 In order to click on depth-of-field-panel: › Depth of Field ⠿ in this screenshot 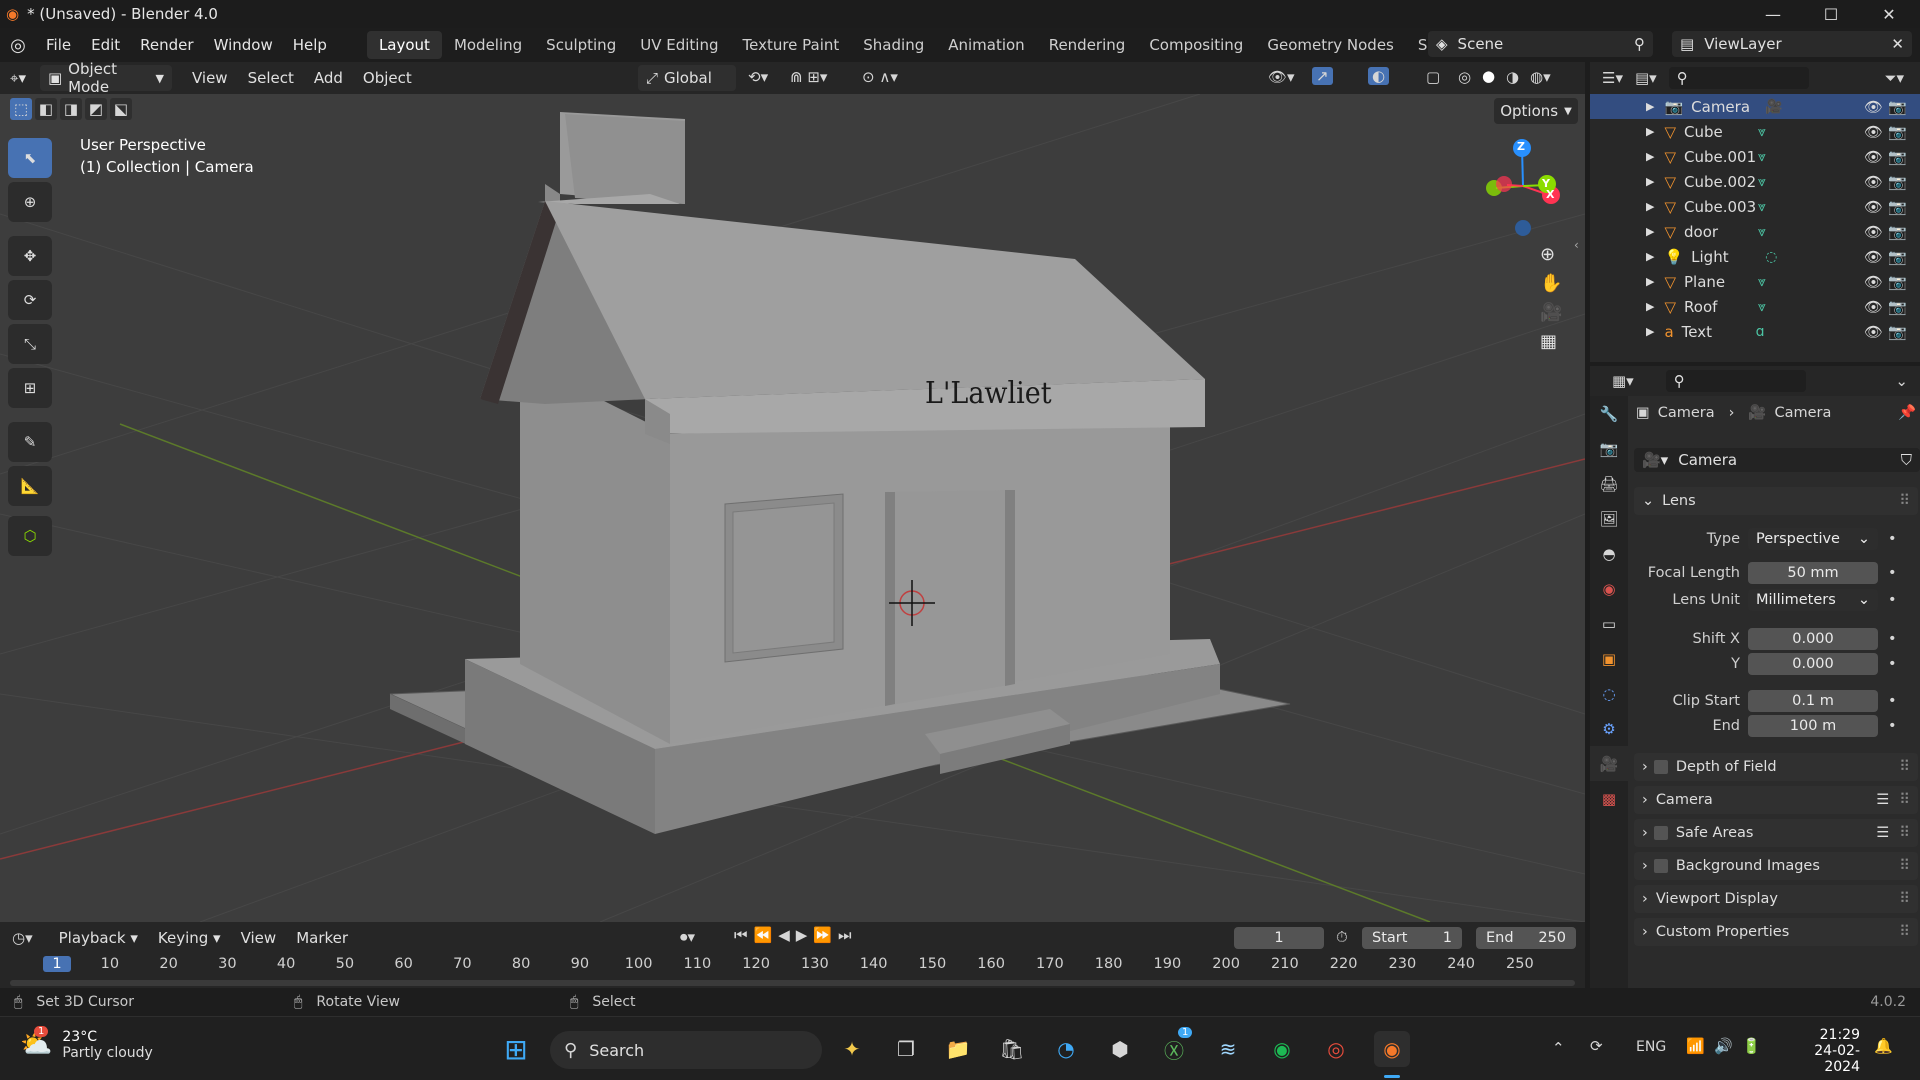, I will do `click(1776, 767)`.